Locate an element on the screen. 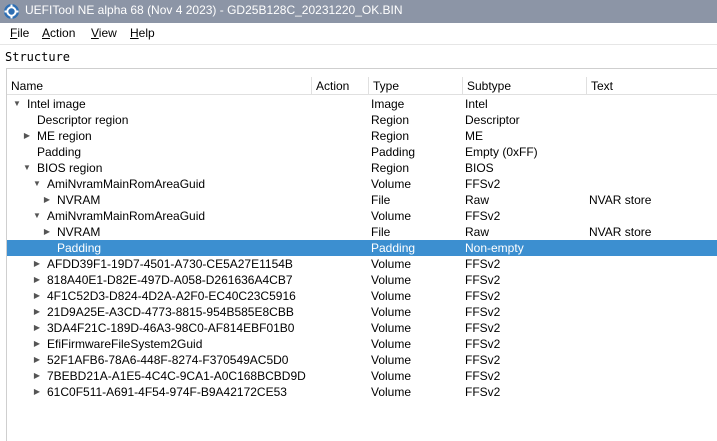 The height and width of the screenshot is (441, 717). row-subtype: Raw is located at coordinates (477, 200).